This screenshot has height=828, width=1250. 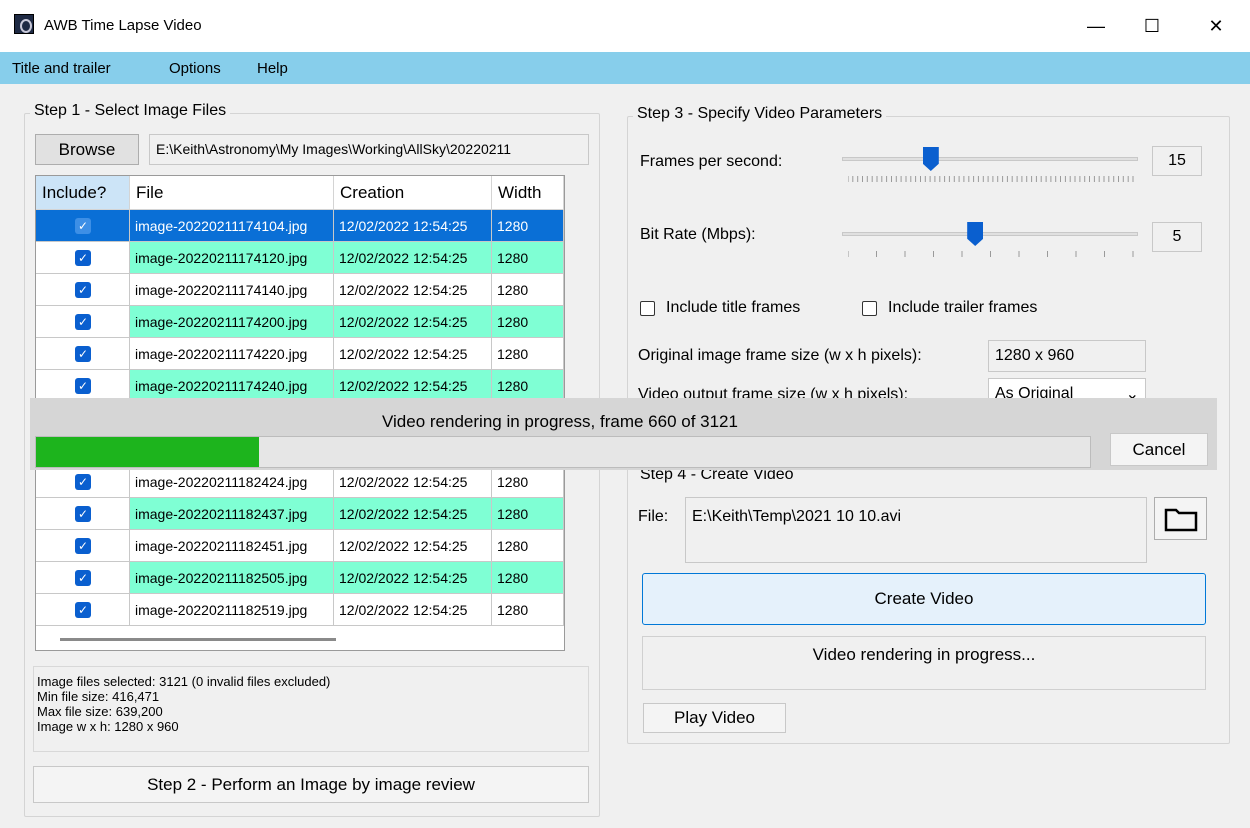 What do you see at coordinates (563, 452) in the screenshot?
I see `progress-bar` at bounding box center [563, 452].